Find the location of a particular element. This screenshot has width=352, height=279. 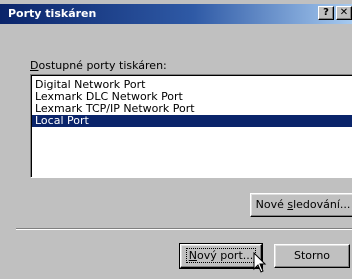

close-icon: ✕ is located at coordinates (344, 12).